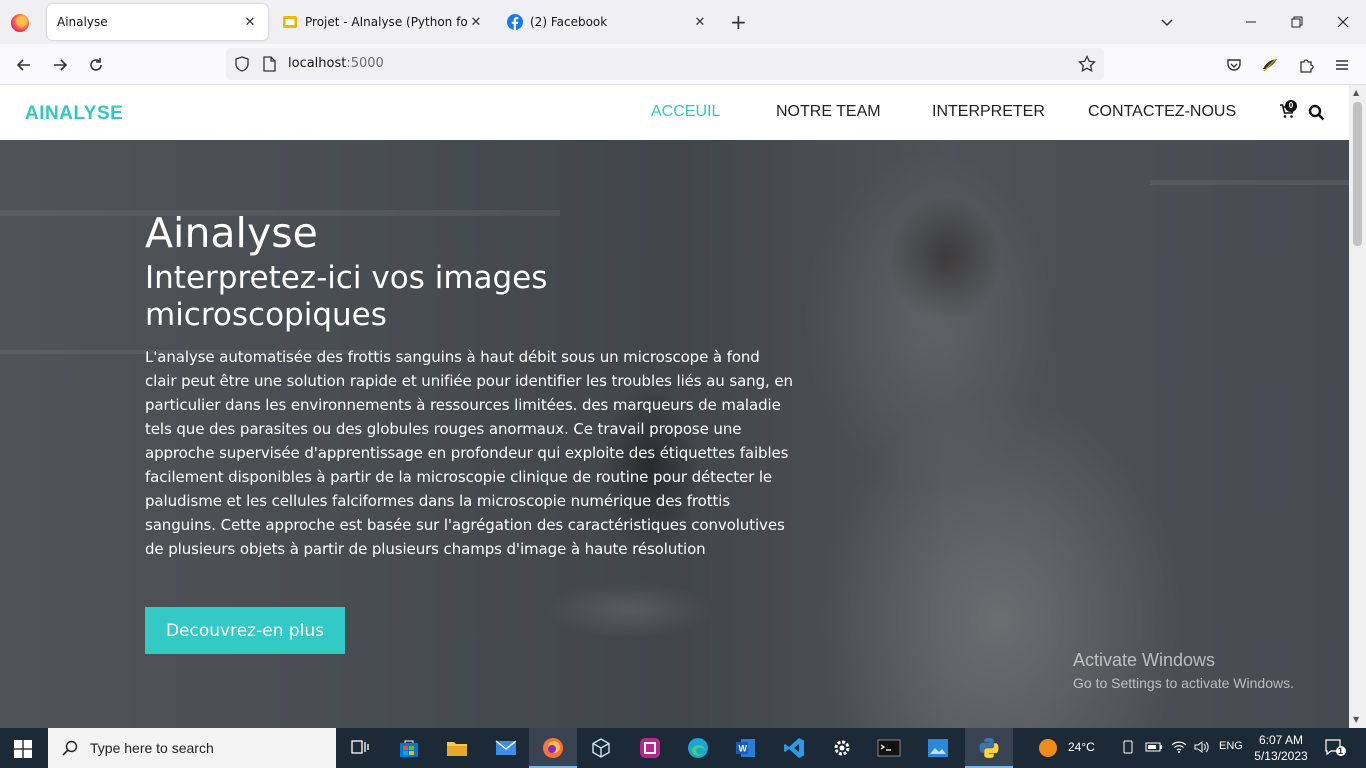 The image size is (1366, 768). What do you see at coordinates (650, 748) in the screenshot?
I see `app-icon-magenta` at bounding box center [650, 748].